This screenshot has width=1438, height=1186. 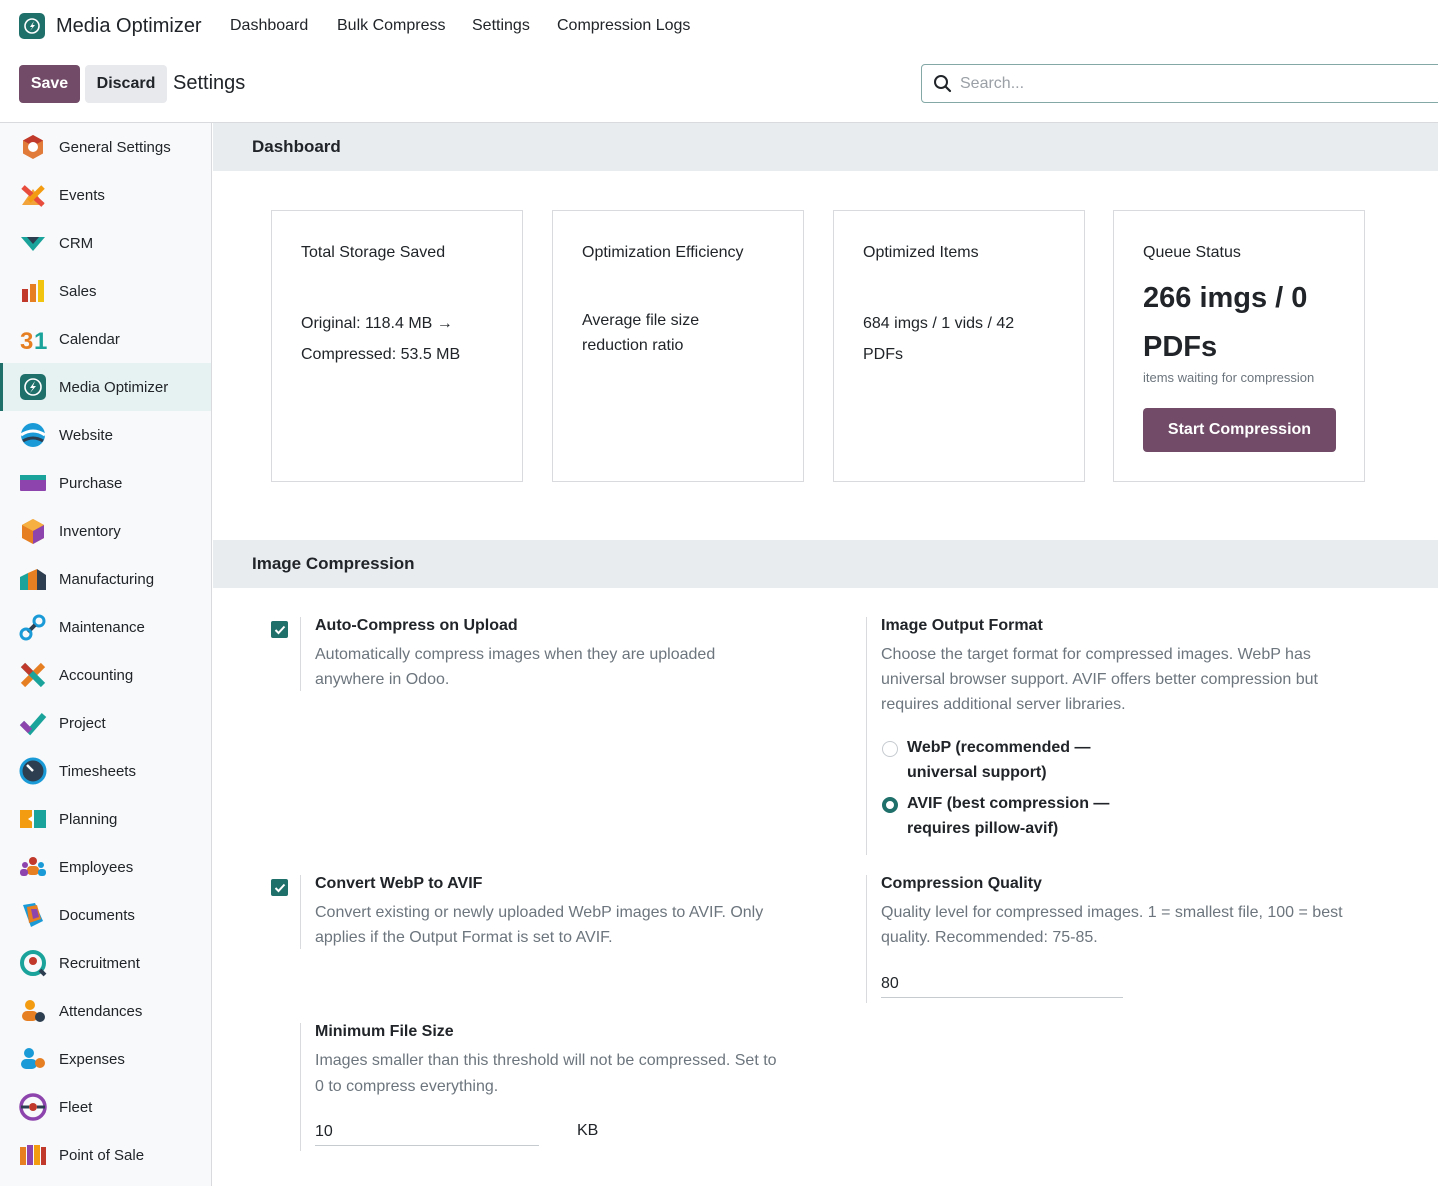 What do you see at coordinates (296, 146) in the screenshot?
I see `dashboard-heading: Dashboard` at bounding box center [296, 146].